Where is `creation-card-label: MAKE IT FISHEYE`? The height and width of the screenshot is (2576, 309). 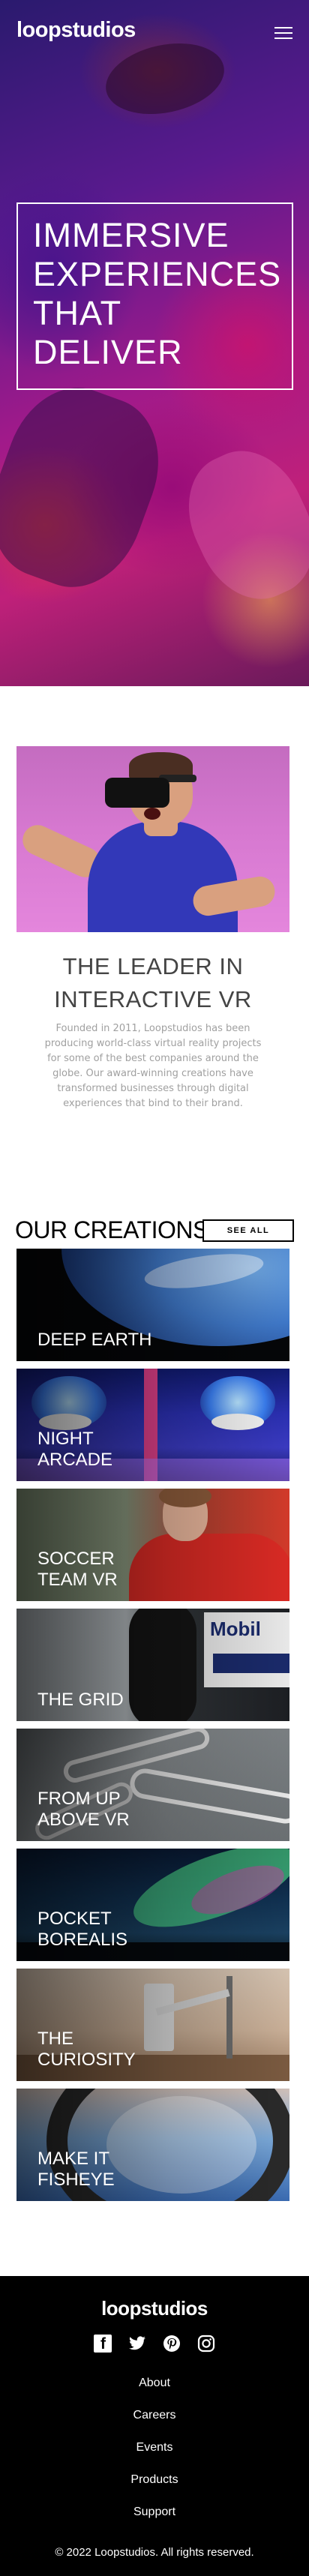 creation-card-label: MAKE IT FISHEYE is located at coordinates (105, 2170).